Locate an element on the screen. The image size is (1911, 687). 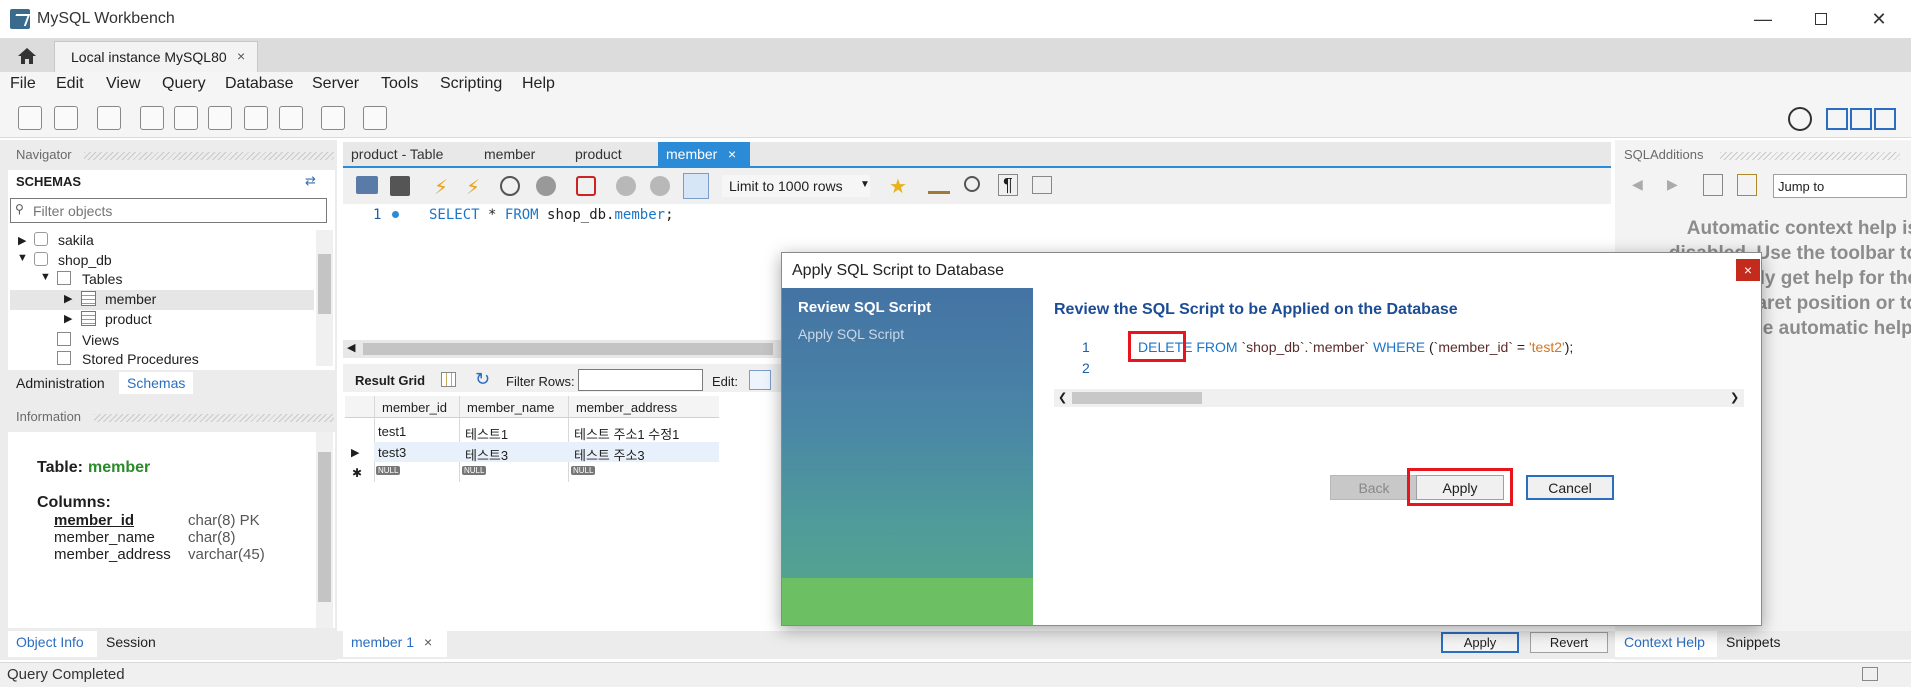
grid-cell: 테스트 주소1 수정1 is located at coordinates (626, 433).